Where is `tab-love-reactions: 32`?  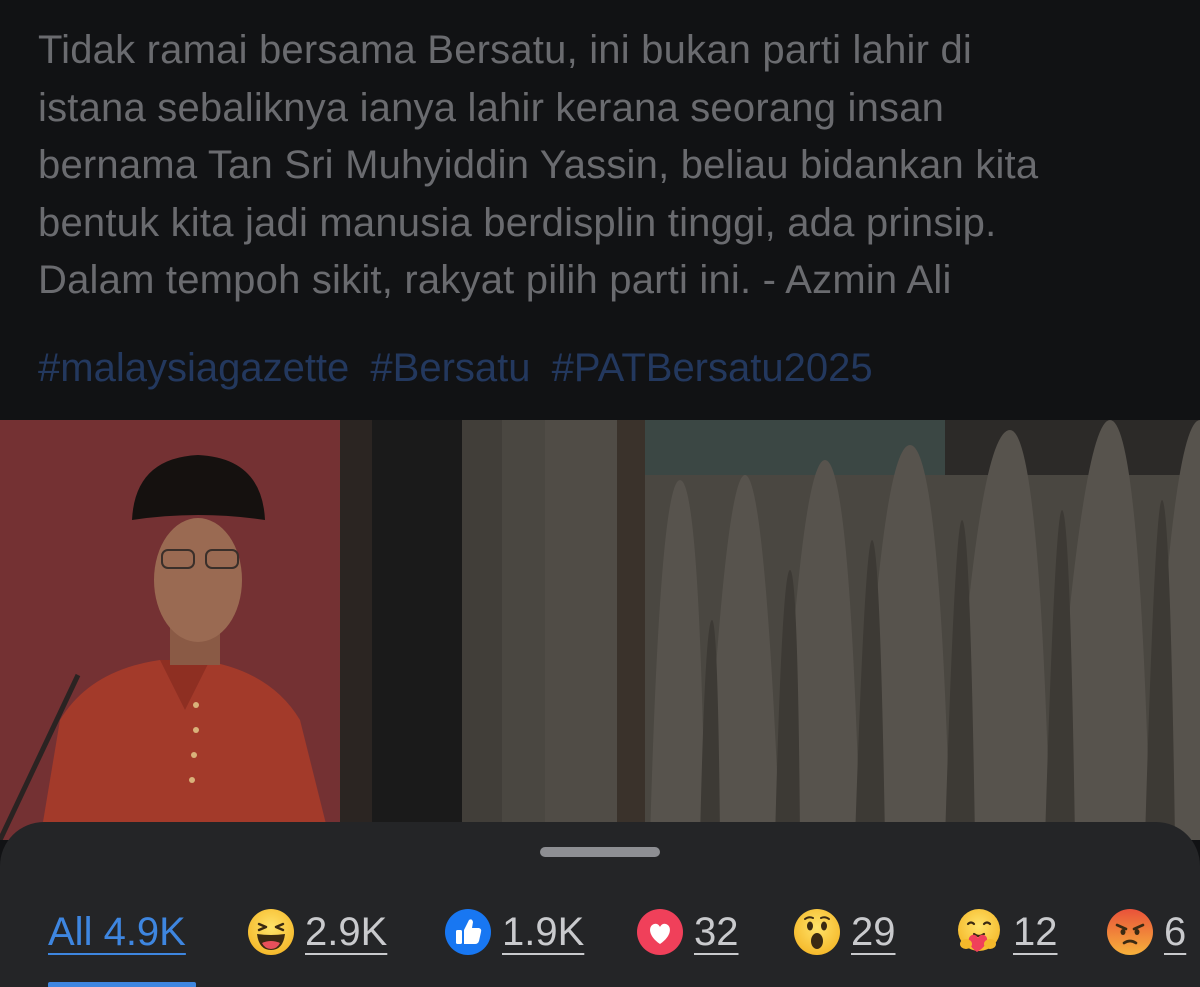 tab-love-reactions: 32 is located at coordinates (687, 932).